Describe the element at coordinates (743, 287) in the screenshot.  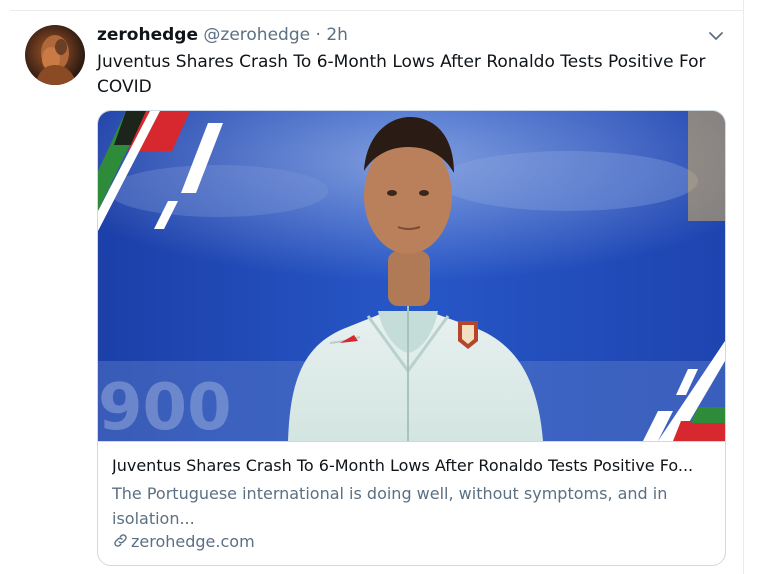
I see `timeline-border` at that location.